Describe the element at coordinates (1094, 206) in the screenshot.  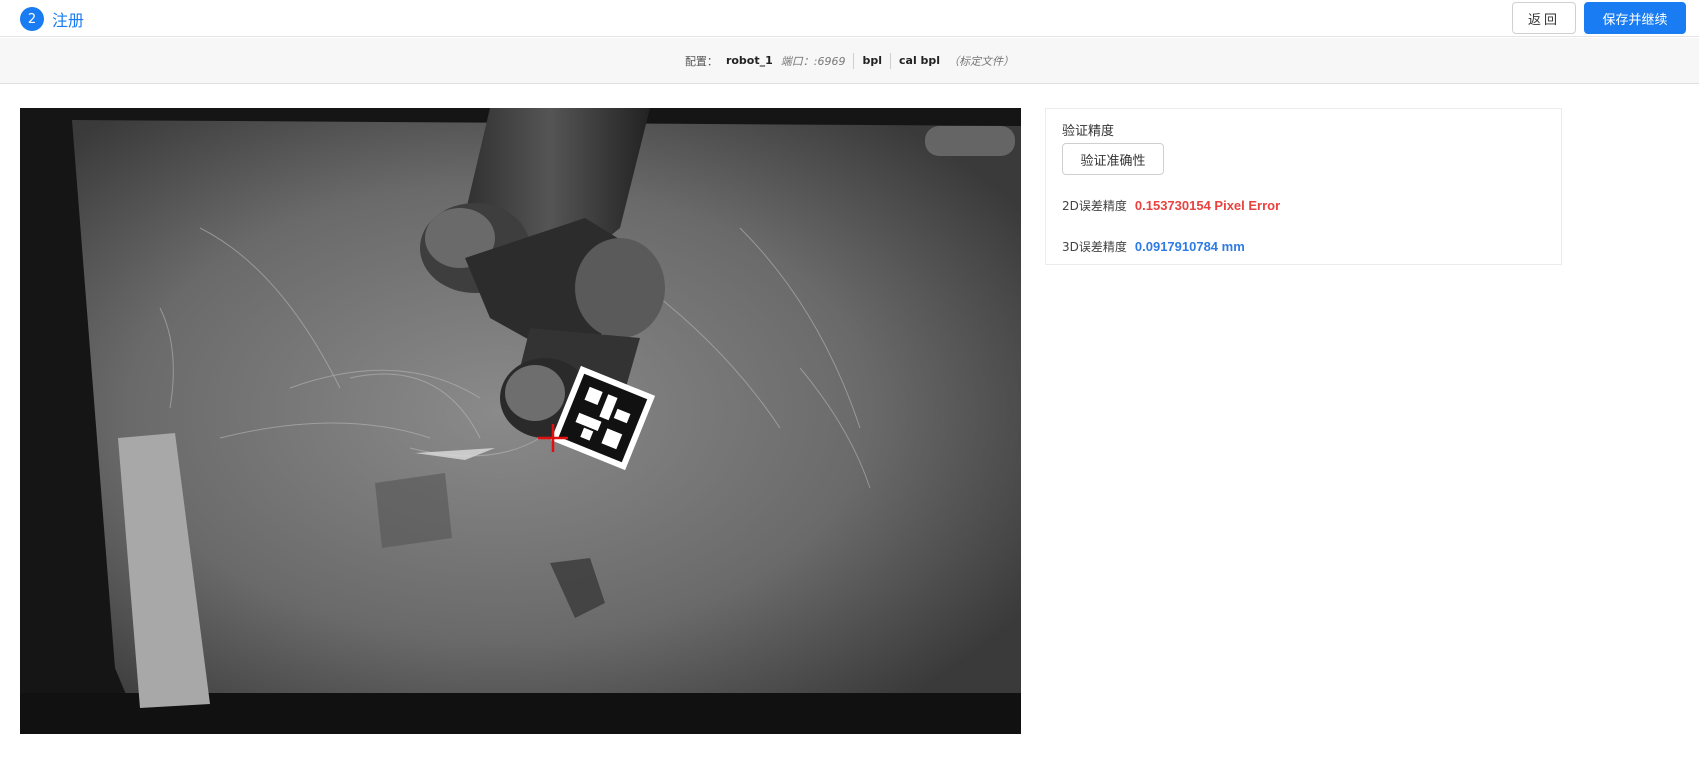
I see `error-2d-label: 2D误差精度` at that location.